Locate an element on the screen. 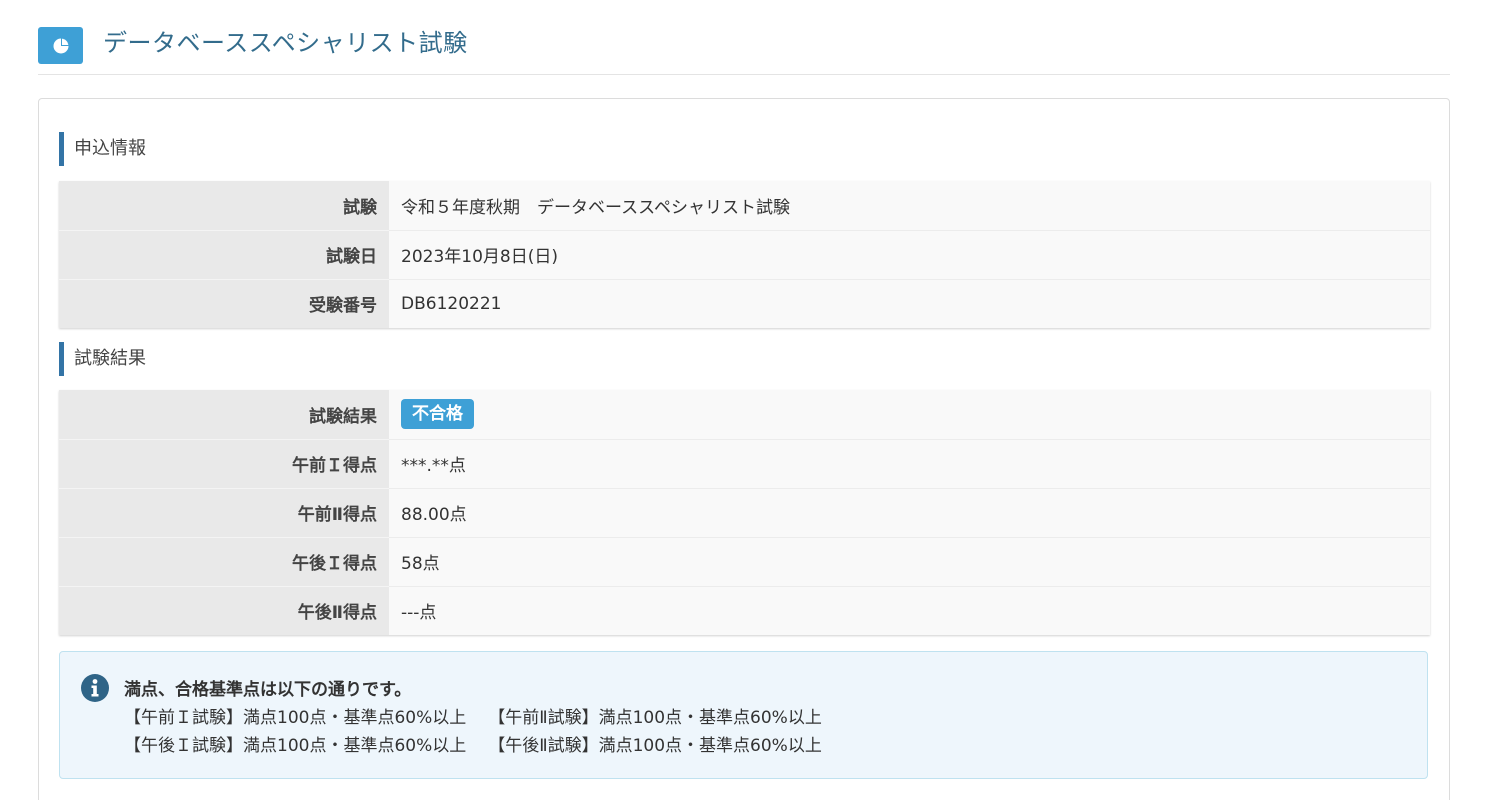 The image size is (1511, 800). table-row: 午後Ⅱ得点 ---点 is located at coordinates (744, 610).